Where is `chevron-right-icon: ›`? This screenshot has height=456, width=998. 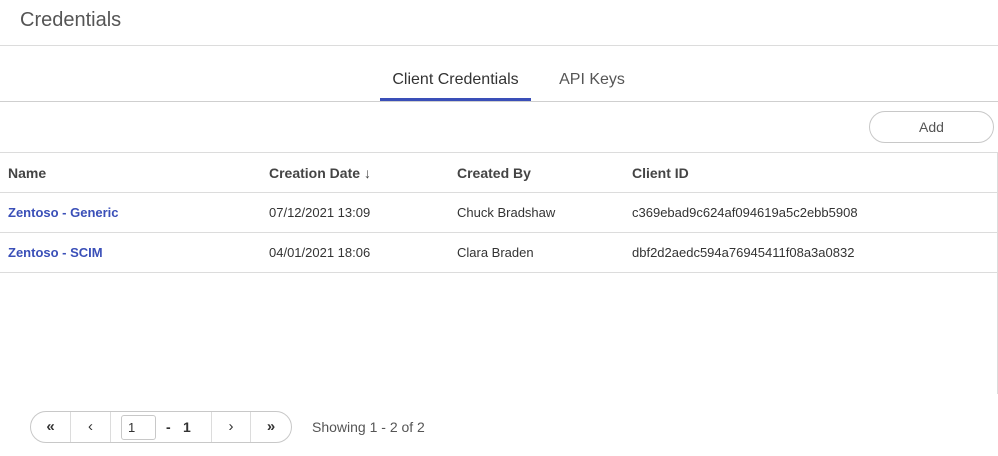 chevron-right-icon: › is located at coordinates (231, 426).